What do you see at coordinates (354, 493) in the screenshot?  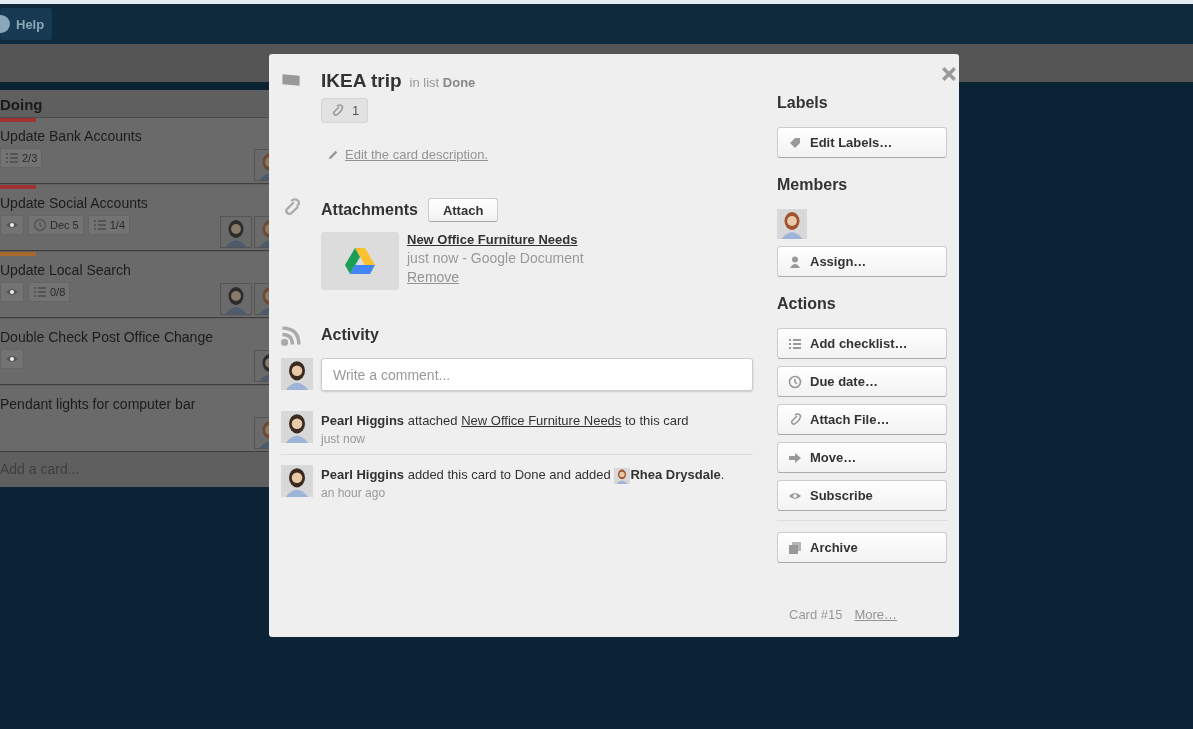 I see `activity-time: an hour ago` at bounding box center [354, 493].